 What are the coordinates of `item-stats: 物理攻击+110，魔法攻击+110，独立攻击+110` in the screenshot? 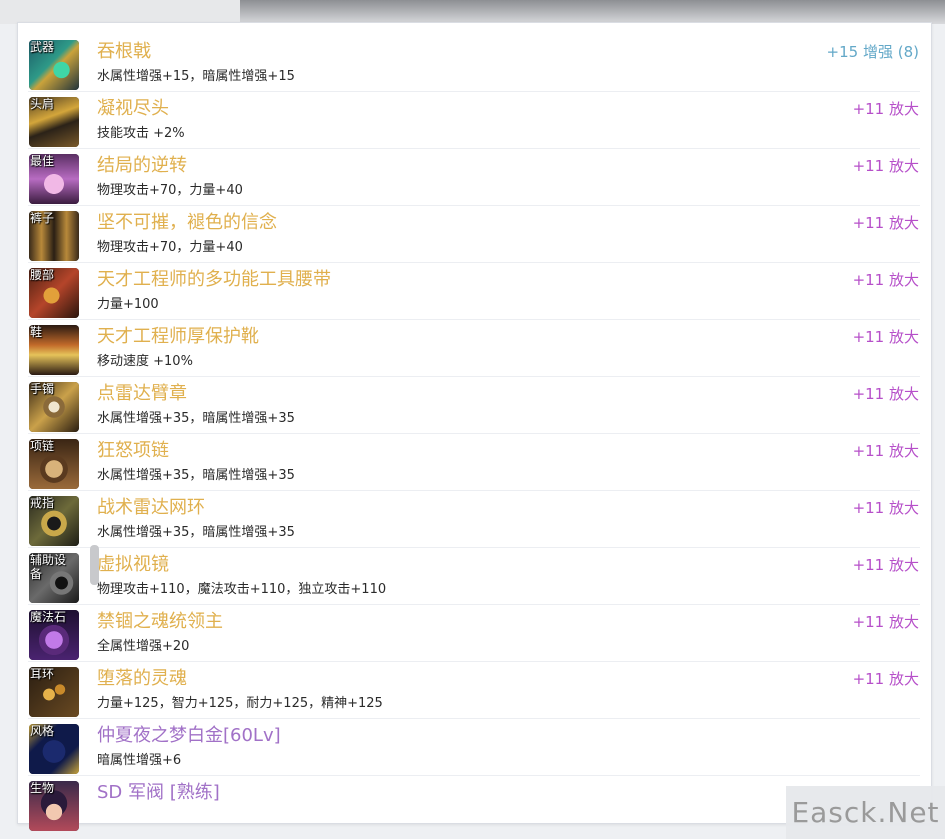 It's located at (242, 589).